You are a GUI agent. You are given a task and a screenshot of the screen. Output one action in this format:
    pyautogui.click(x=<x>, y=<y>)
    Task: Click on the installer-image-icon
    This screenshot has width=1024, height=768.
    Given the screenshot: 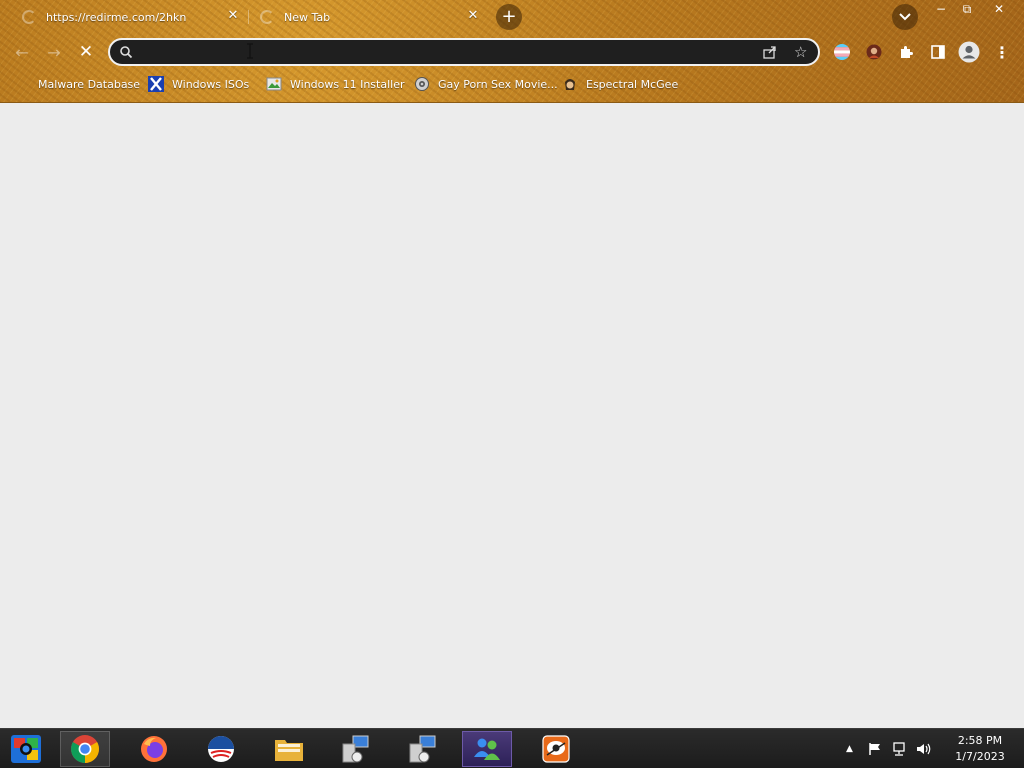 What is the action you would take?
    pyautogui.click(x=274, y=84)
    